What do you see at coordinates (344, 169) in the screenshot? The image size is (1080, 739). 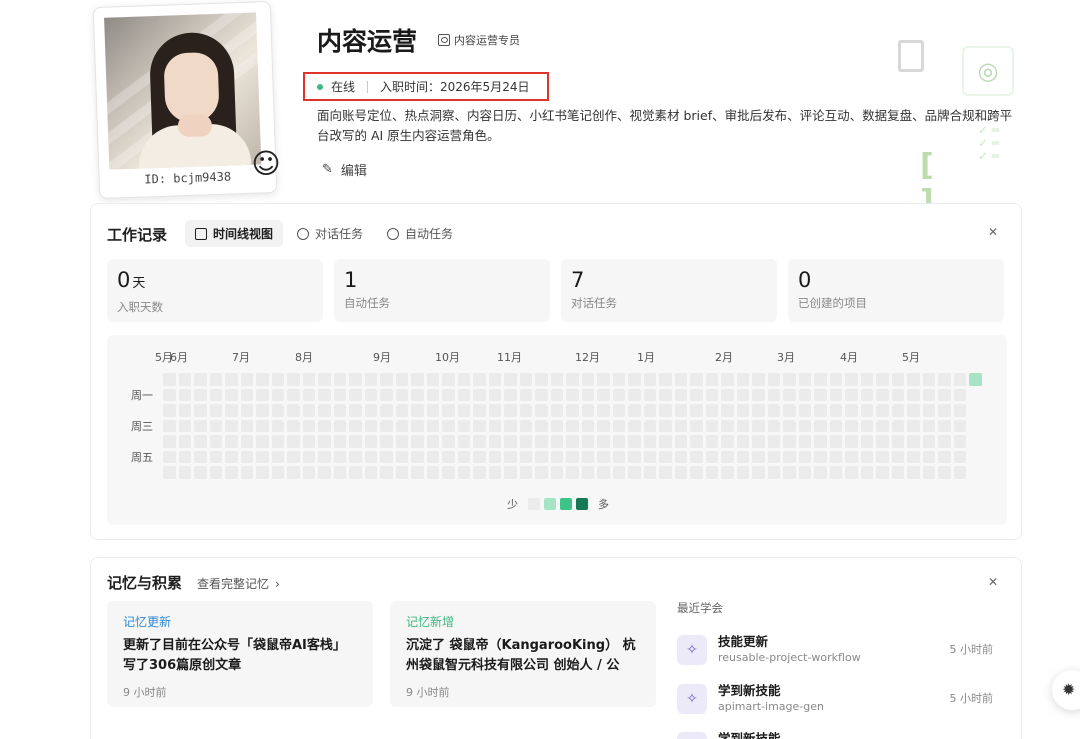 I see `edit-button: ✎ 编辑` at bounding box center [344, 169].